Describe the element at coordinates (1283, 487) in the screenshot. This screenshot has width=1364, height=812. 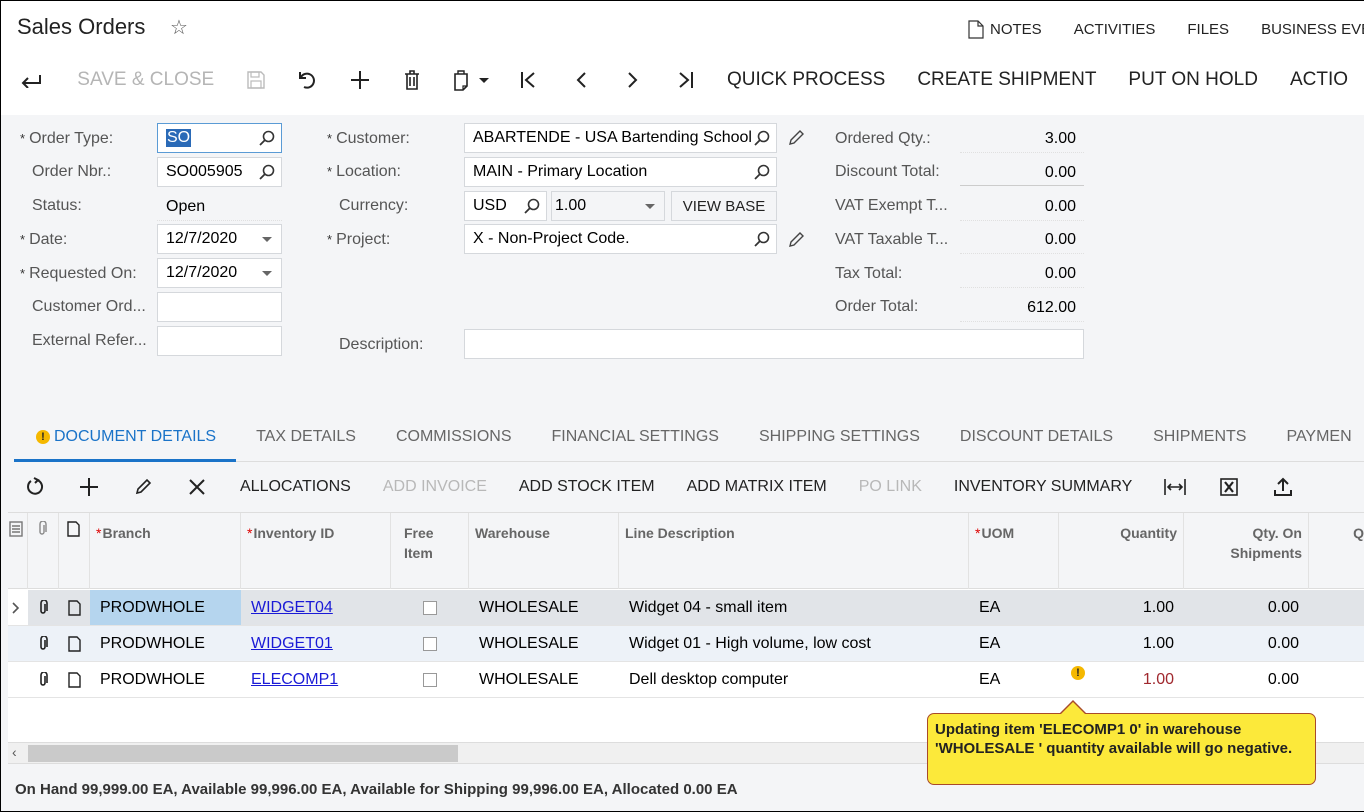
I see `upload-button` at that location.